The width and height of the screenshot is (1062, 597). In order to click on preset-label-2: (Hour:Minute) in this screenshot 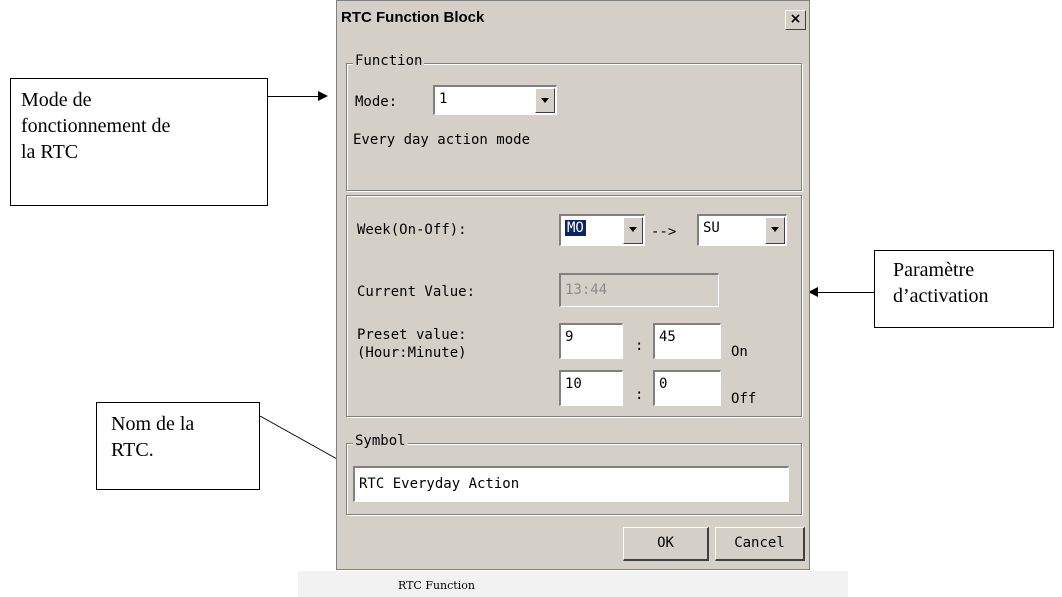, I will do `click(412, 353)`.